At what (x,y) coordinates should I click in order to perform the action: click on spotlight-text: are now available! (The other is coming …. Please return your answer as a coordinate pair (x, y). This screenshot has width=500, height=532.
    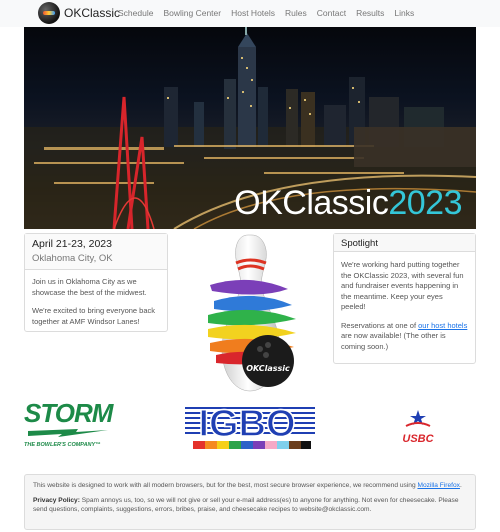
    Looking at the image, I should click on (393, 341).